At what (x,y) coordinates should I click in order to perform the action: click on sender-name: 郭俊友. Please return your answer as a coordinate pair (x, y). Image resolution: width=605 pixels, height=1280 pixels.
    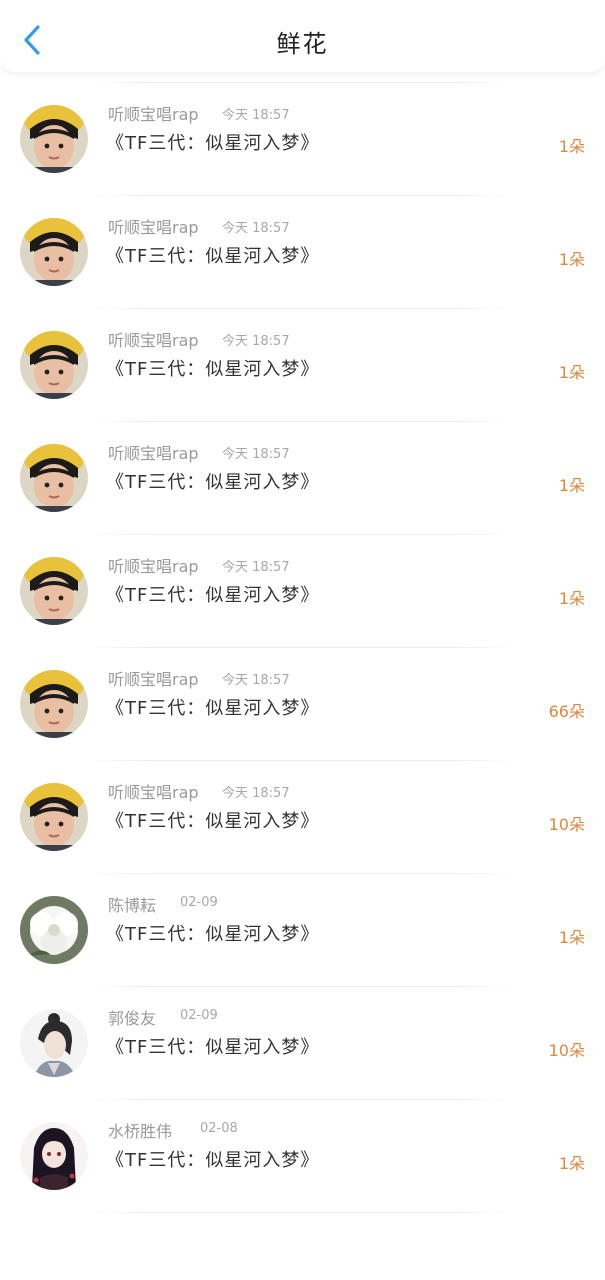
    Looking at the image, I should click on (132, 1017).